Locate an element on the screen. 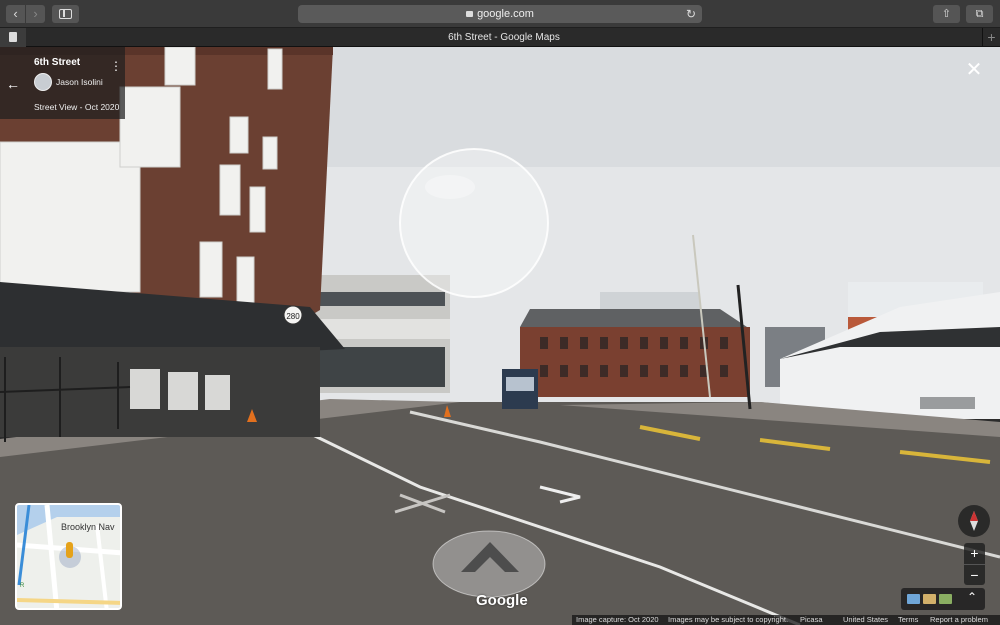  image-capture-text: Image capture: Oct 2020 is located at coordinates (617, 619).